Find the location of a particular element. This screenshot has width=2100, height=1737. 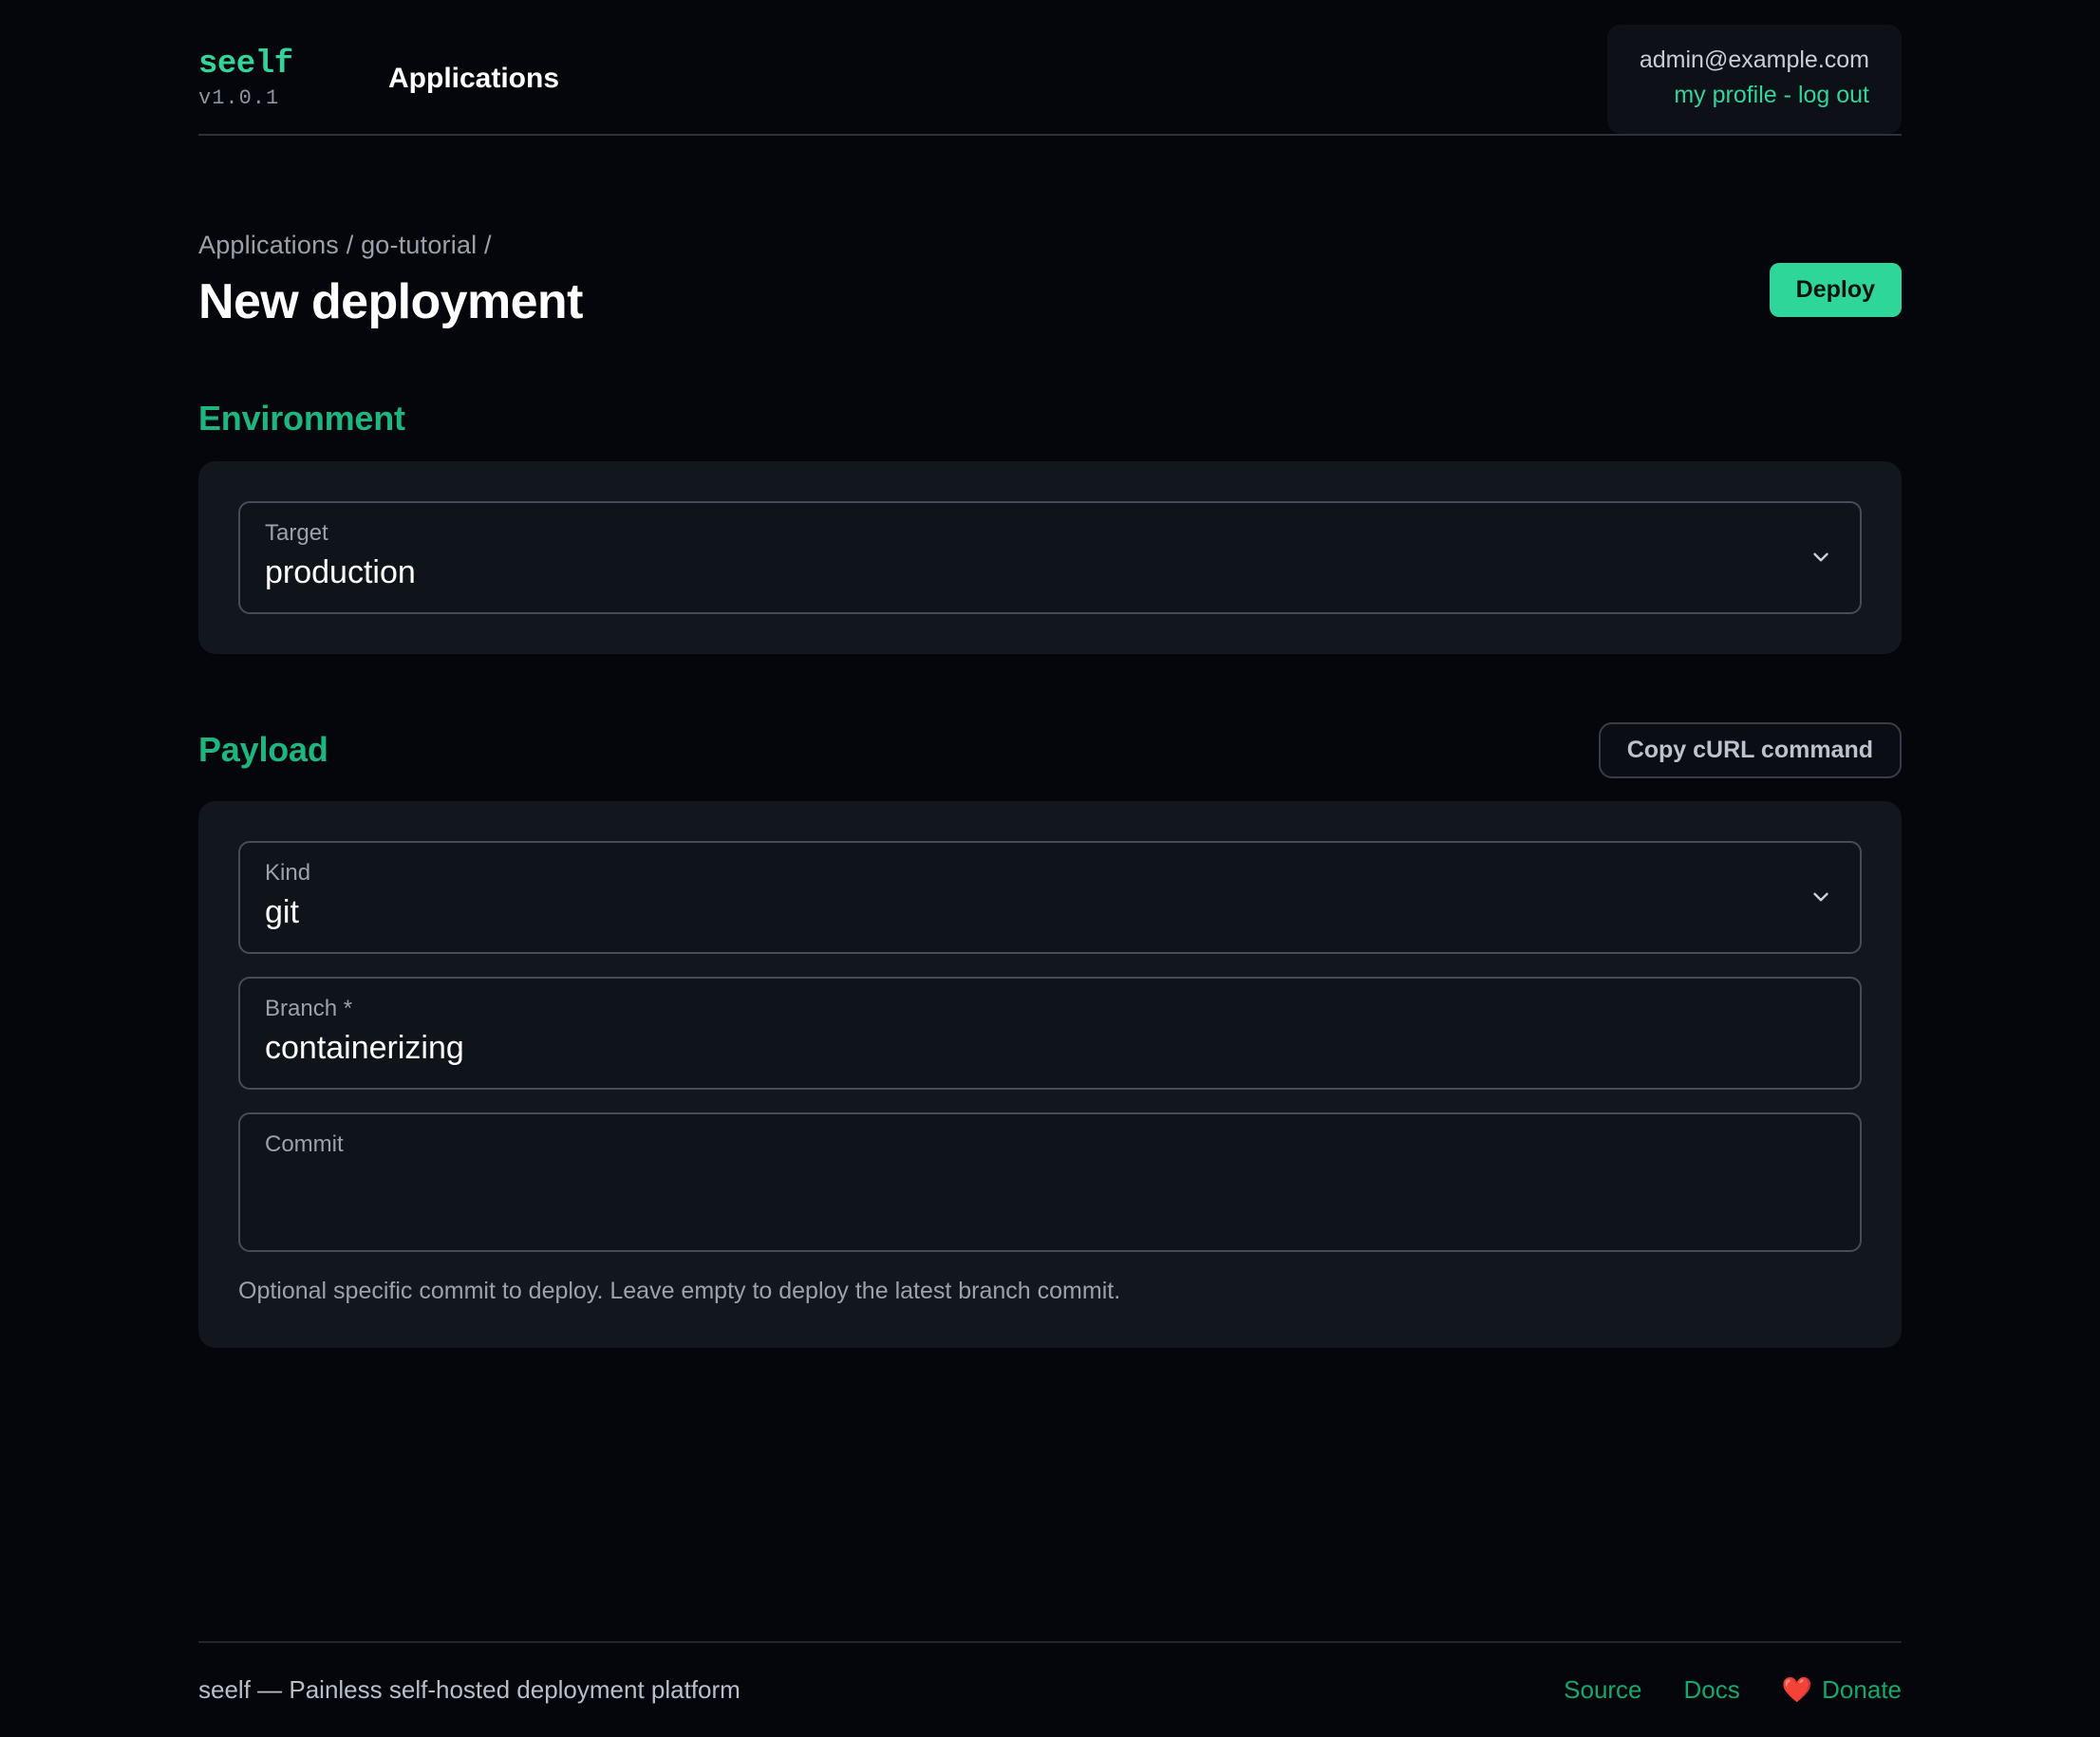

target-value: production is located at coordinates (340, 571).